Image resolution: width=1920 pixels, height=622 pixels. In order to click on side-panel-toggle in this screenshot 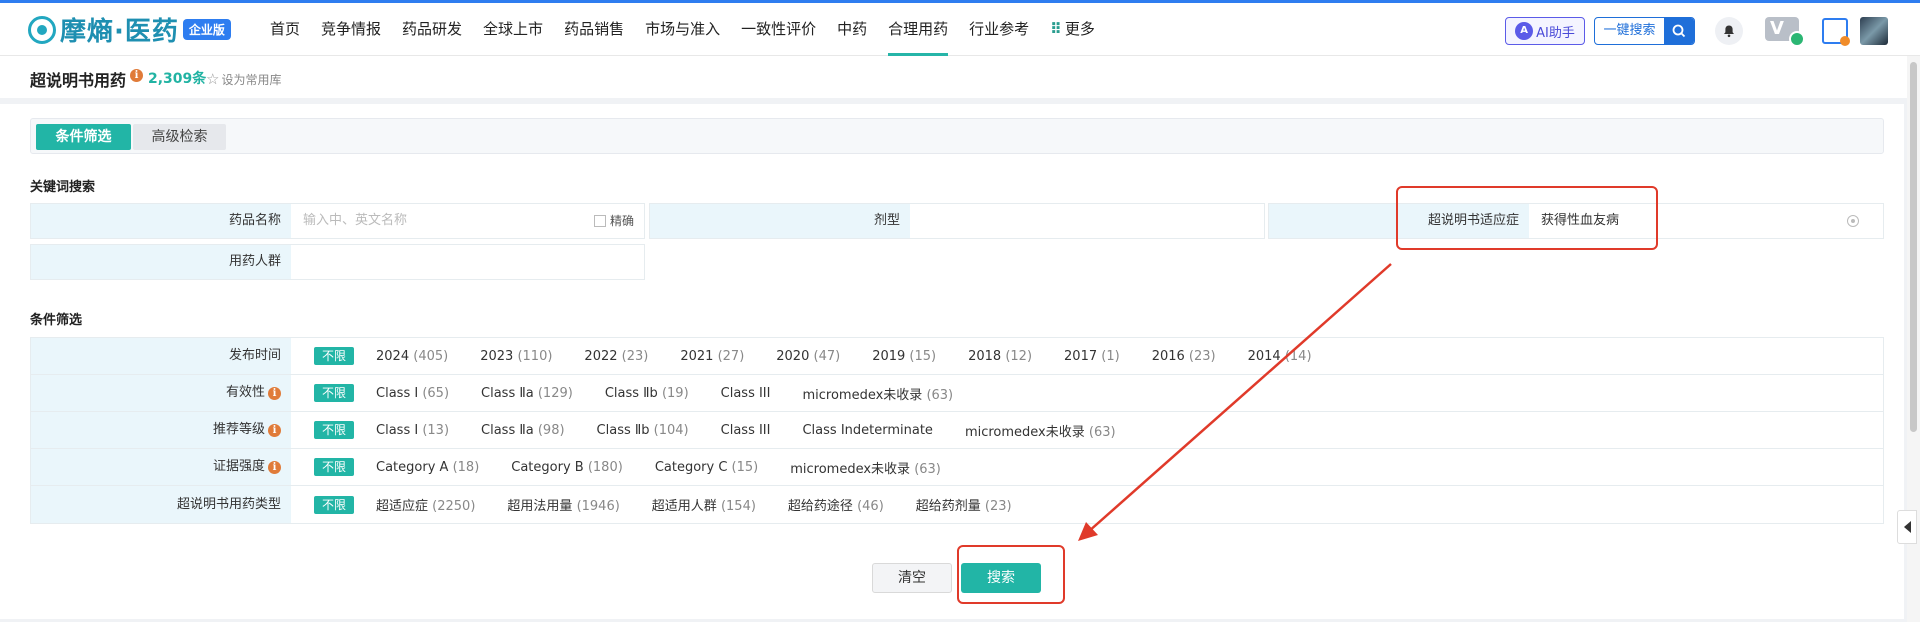, I will do `click(1907, 527)`.